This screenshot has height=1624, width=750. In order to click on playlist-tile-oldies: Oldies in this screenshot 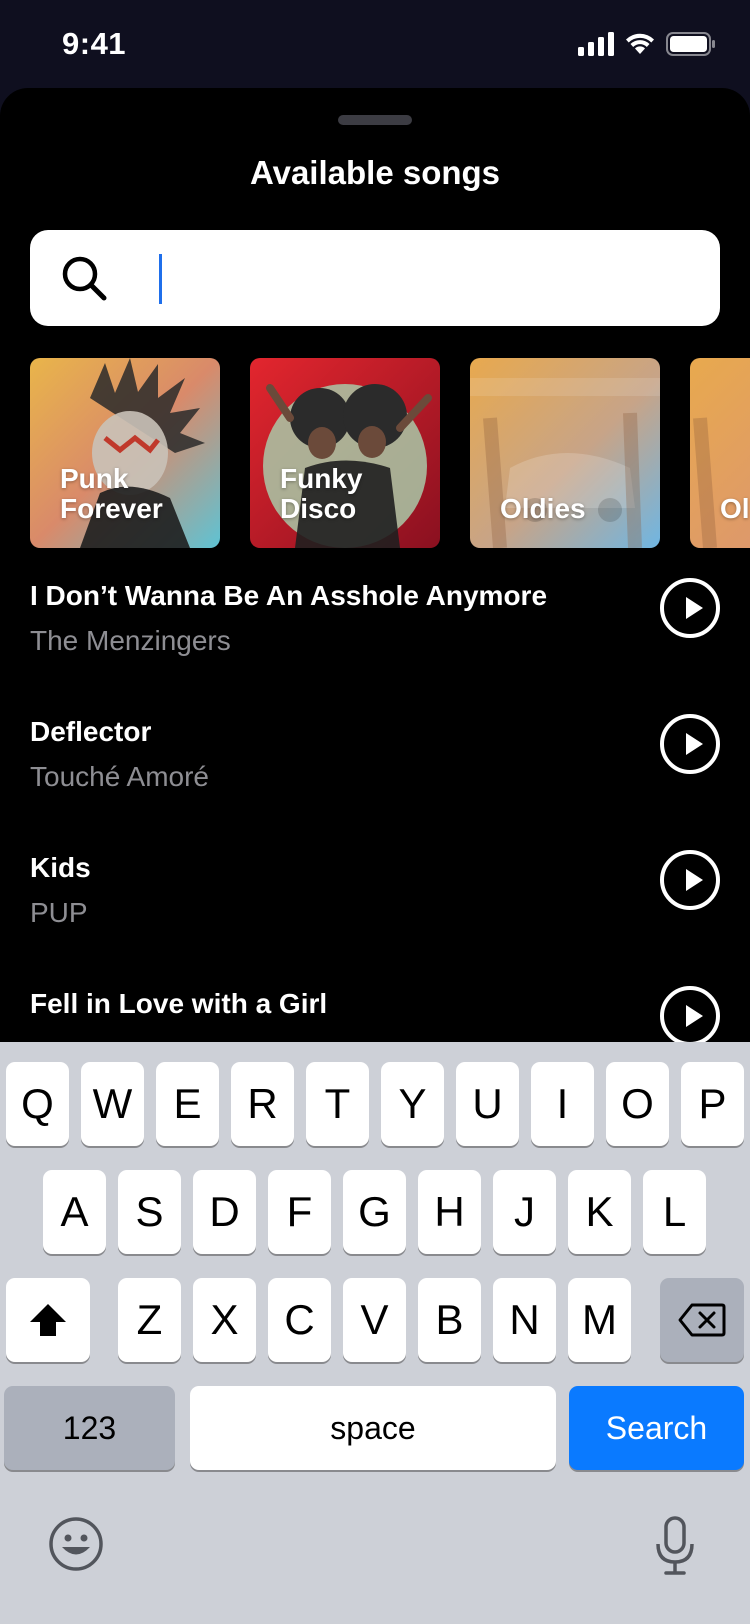, I will do `click(565, 453)`.